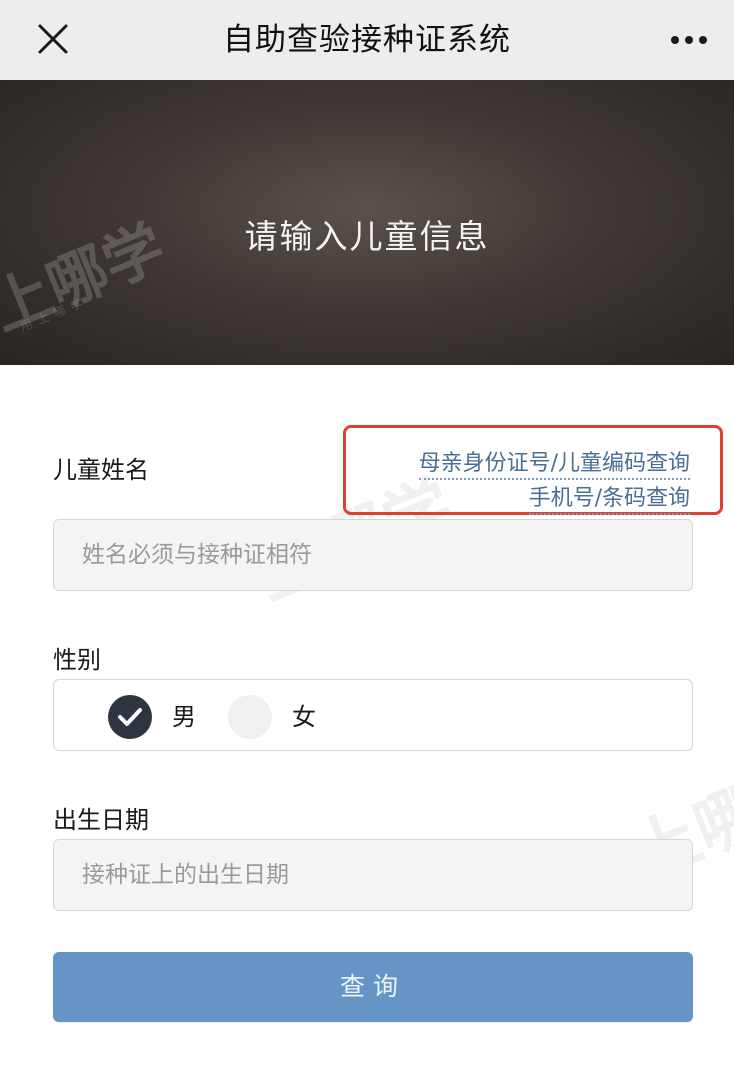 This screenshot has width=734, height=1089. Describe the element at coordinates (373, 987) in the screenshot. I see `query-button: 查询` at that location.